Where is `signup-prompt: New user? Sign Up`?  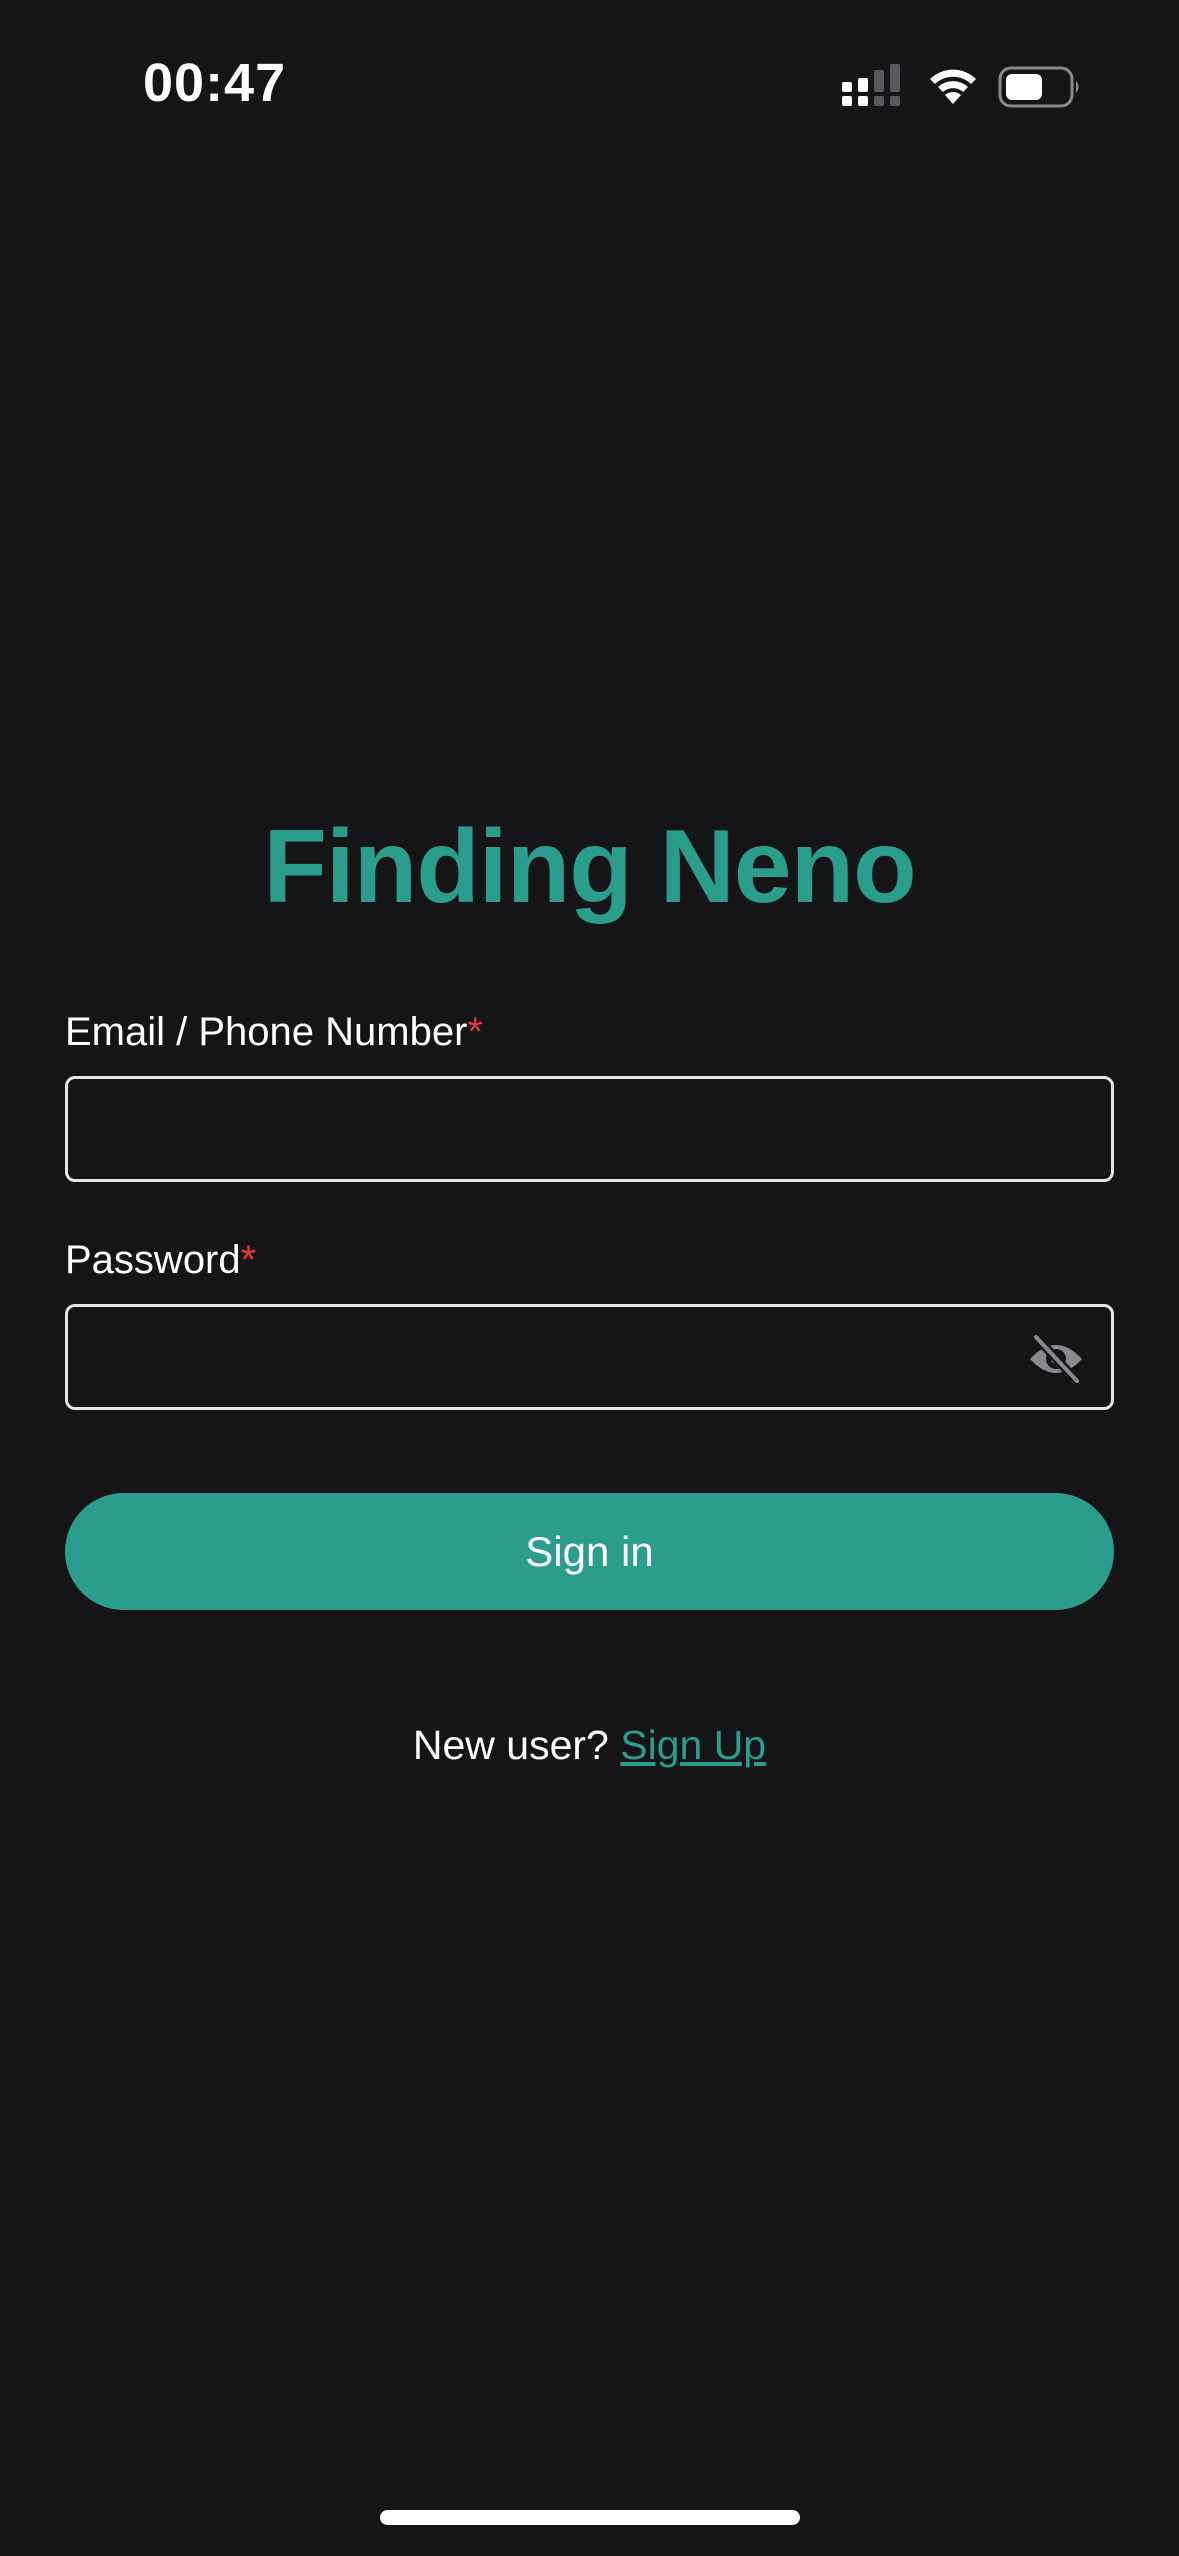 signup-prompt: New user? Sign Up is located at coordinates (589, 1745).